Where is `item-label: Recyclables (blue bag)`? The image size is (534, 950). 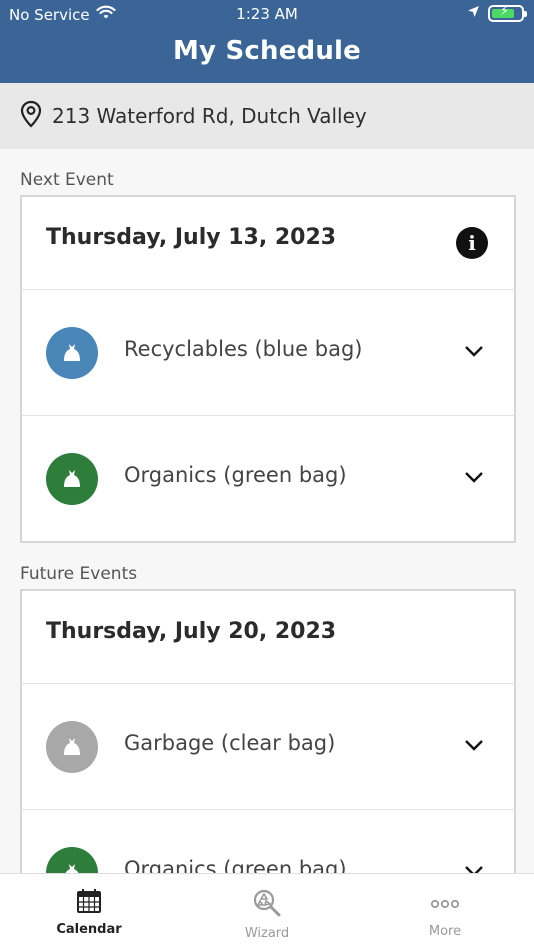 item-label: Recyclables (blue bag) is located at coordinates (243, 349).